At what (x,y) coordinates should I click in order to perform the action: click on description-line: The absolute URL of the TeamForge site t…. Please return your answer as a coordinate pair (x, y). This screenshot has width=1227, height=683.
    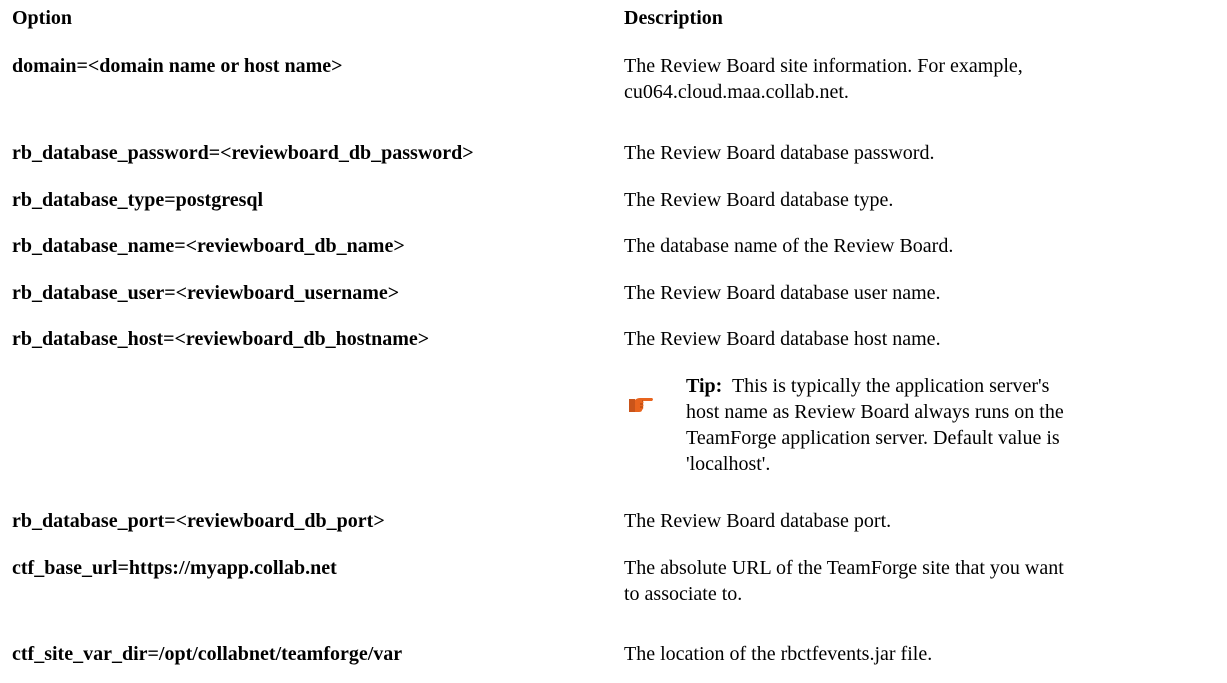
    Looking at the image, I should click on (844, 568).